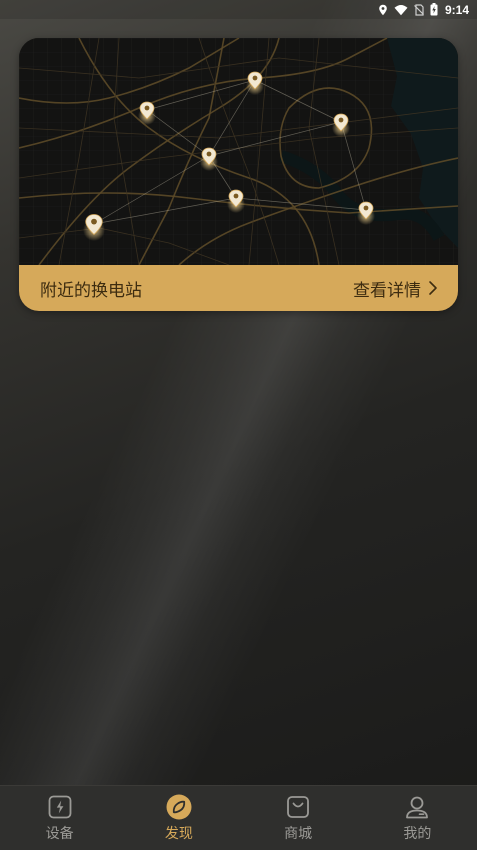 This screenshot has width=477, height=850. I want to click on view-details-link: 查看详情, so click(396, 288).